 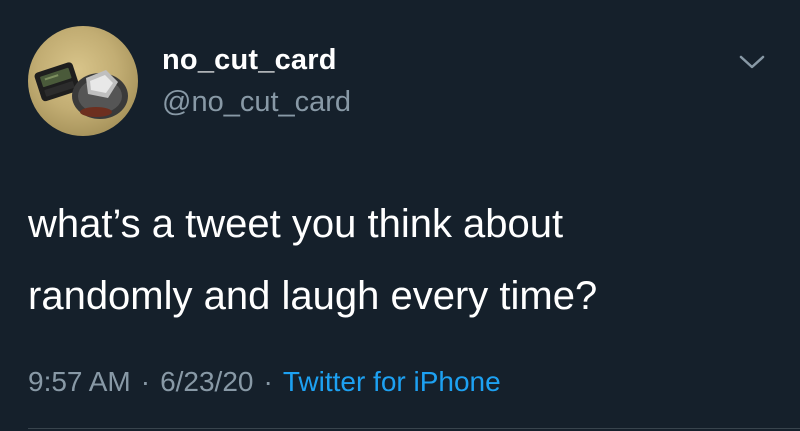 What do you see at coordinates (313, 296) in the screenshot?
I see `tweet-text-line: randomly and laugh every time?` at bounding box center [313, 296].